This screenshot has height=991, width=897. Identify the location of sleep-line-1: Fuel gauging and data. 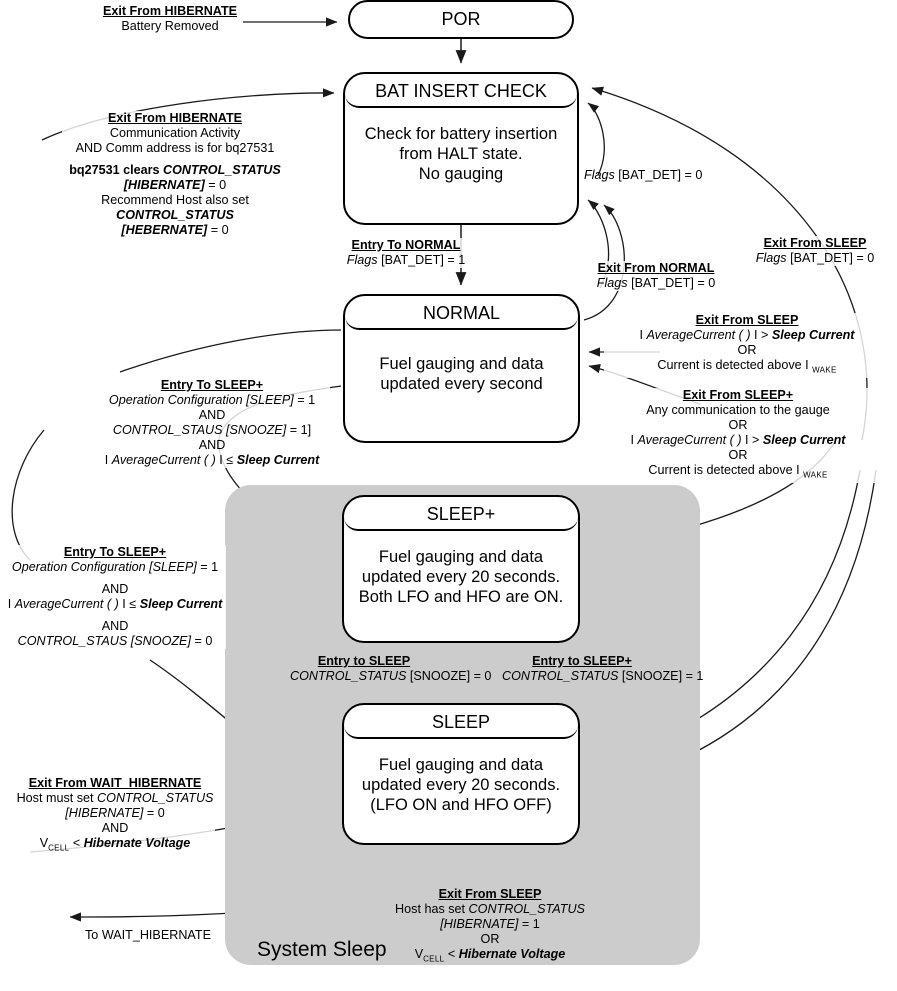
(461, 765).